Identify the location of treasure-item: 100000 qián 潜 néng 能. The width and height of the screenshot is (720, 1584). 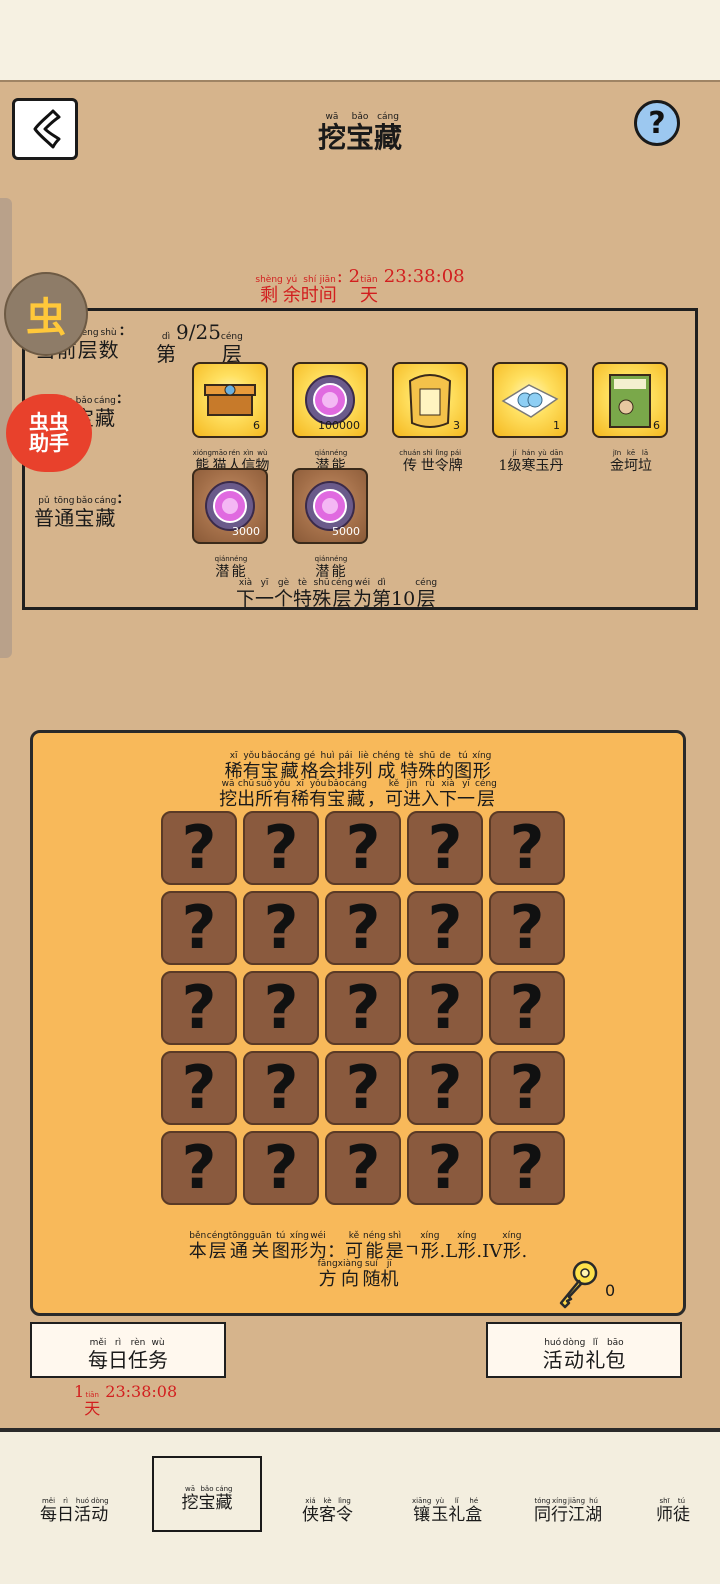
(331, 417).